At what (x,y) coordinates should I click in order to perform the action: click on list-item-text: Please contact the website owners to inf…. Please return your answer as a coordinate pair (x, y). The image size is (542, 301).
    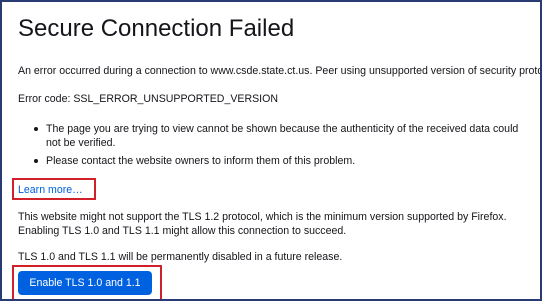
    Looking at the image, I should click on (201, 161).